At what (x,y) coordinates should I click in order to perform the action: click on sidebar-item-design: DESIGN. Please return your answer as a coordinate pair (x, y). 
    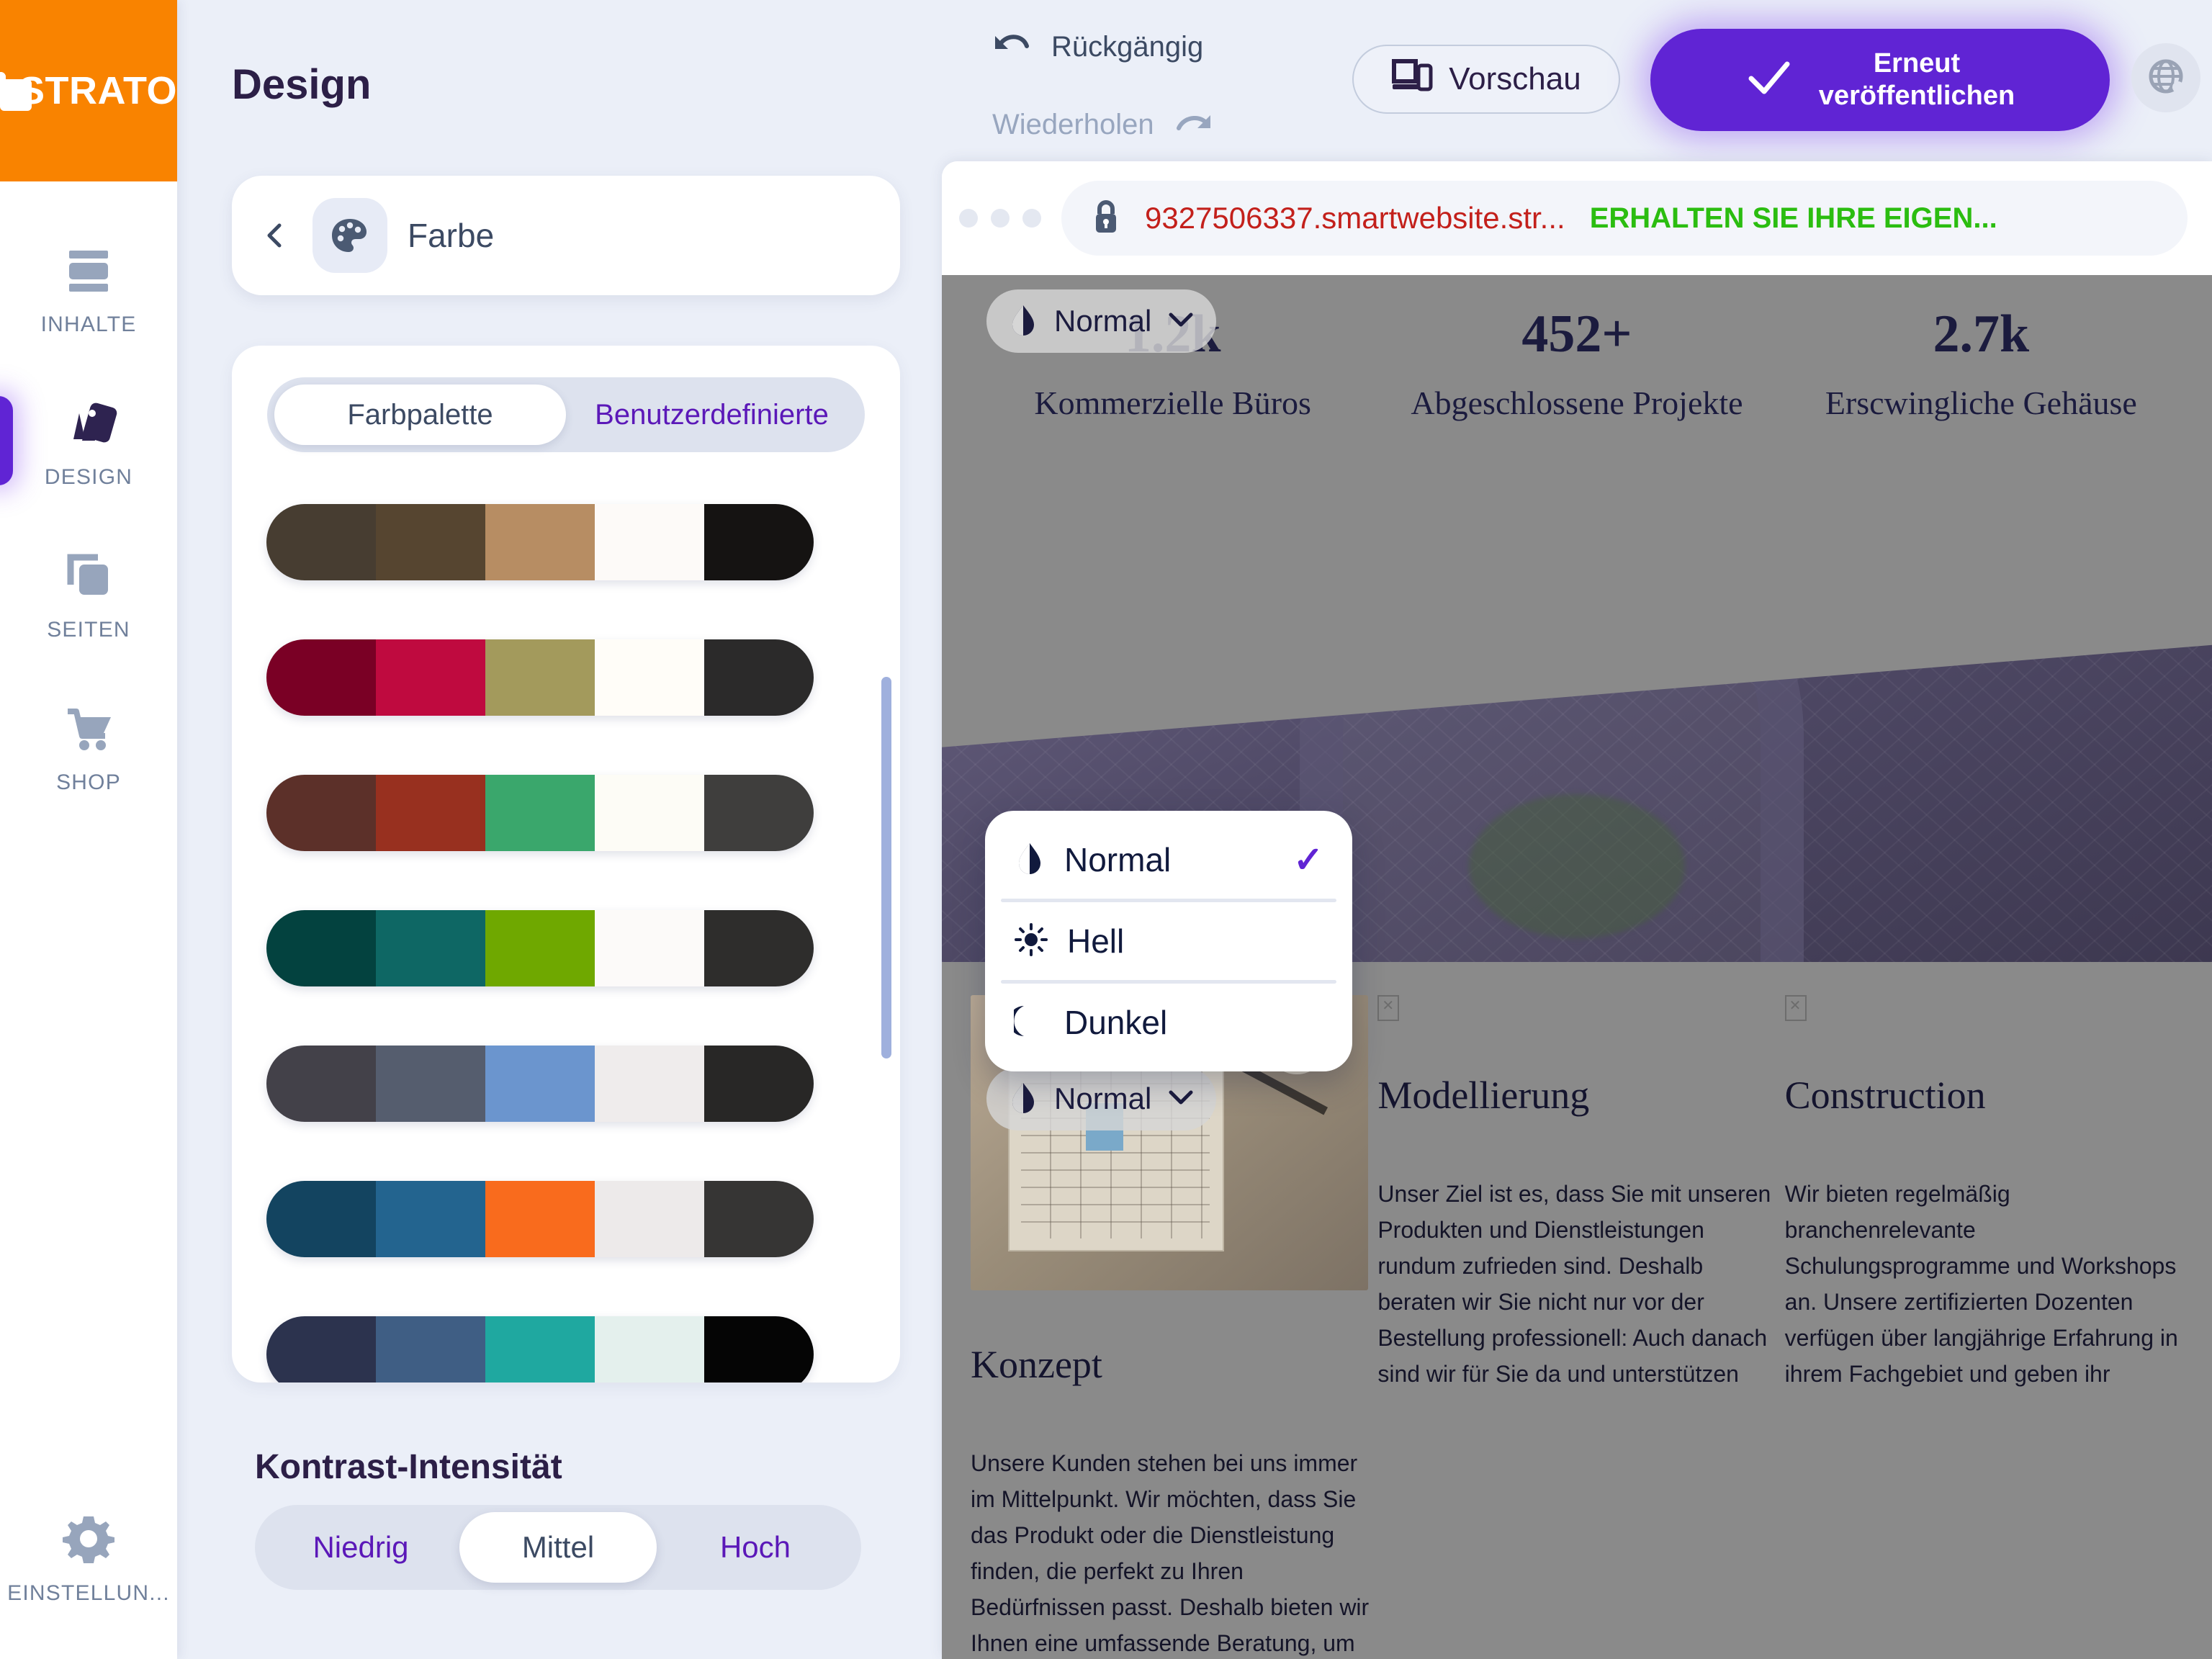
    Looking at the image, I should click on (88, 440).